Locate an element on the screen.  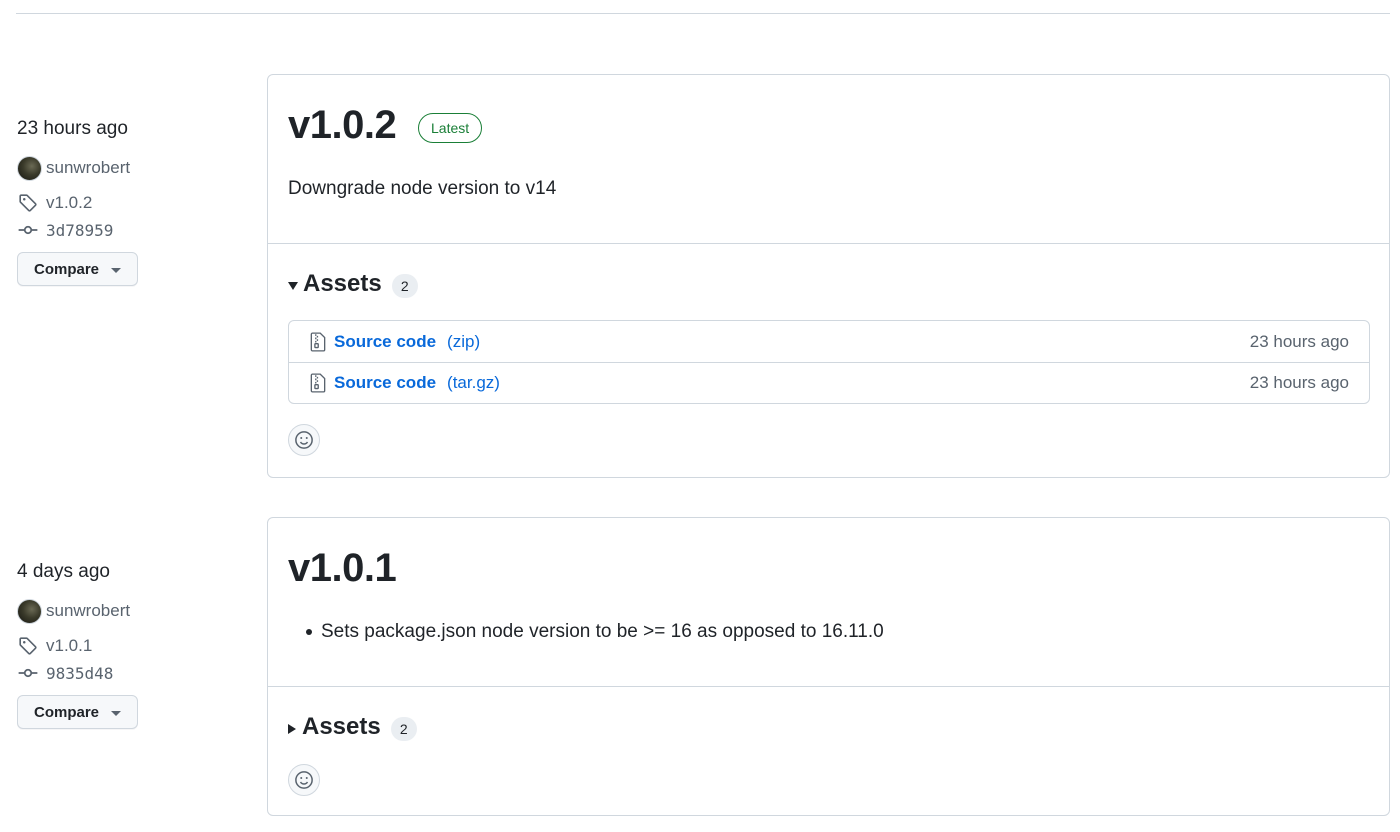
release-commit: 3d78959 is located at coordinates (65, 230).